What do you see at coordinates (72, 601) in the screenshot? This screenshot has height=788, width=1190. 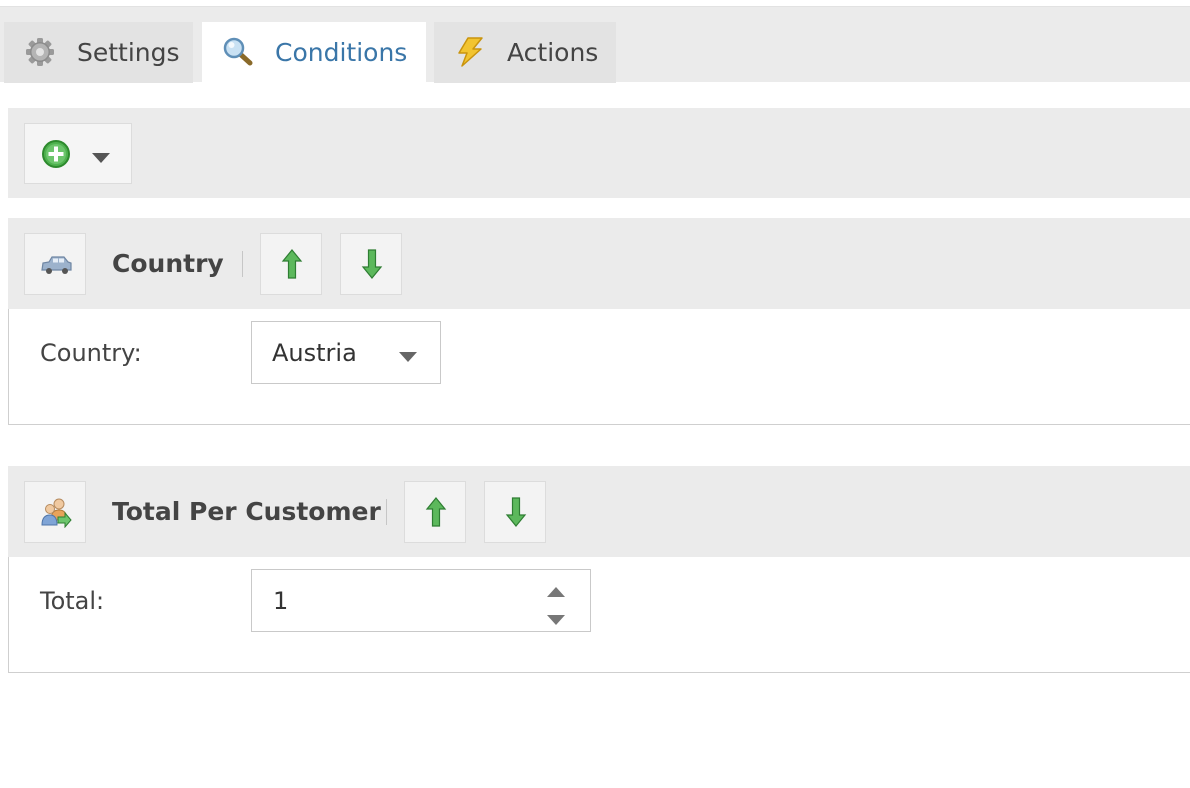 I see `total-field-label: Total:` at bounding box center [72, 601].